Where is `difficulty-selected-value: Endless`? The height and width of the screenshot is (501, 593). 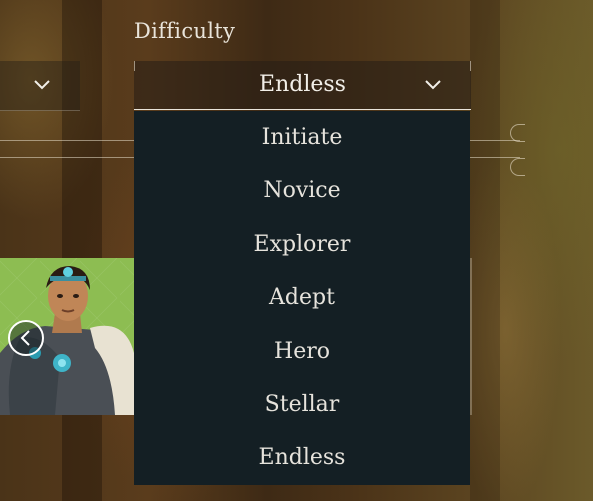 difficulty-selected-value: Endless is located at coordinates (302, 84).